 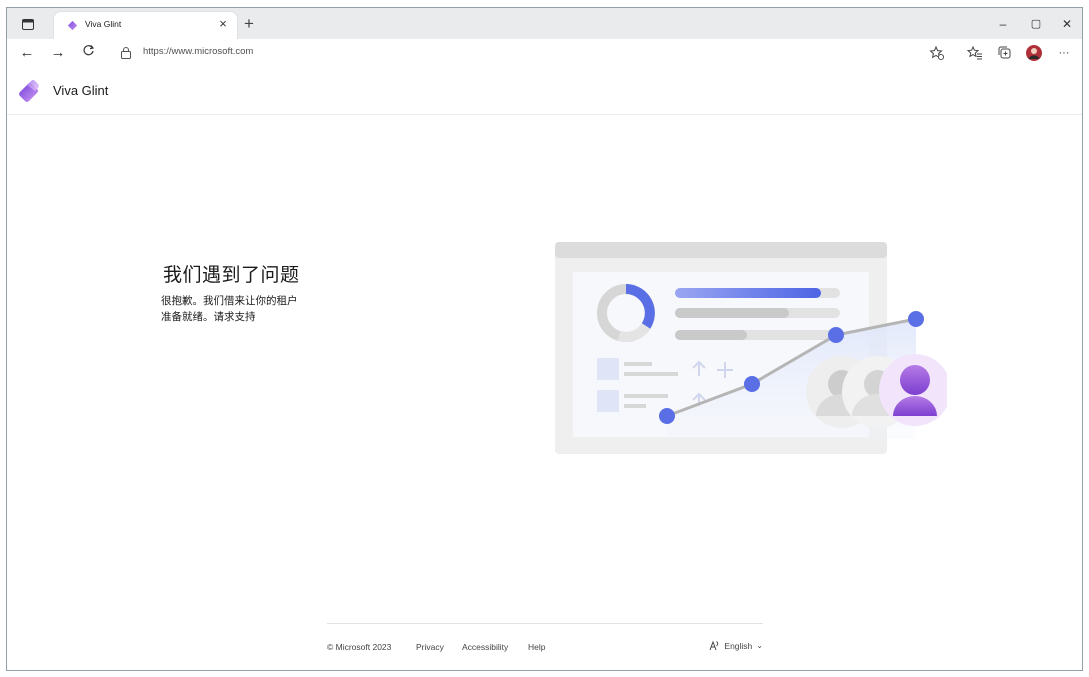 I want to click on maximize-button: ▢, so click(x=1036, y=24).